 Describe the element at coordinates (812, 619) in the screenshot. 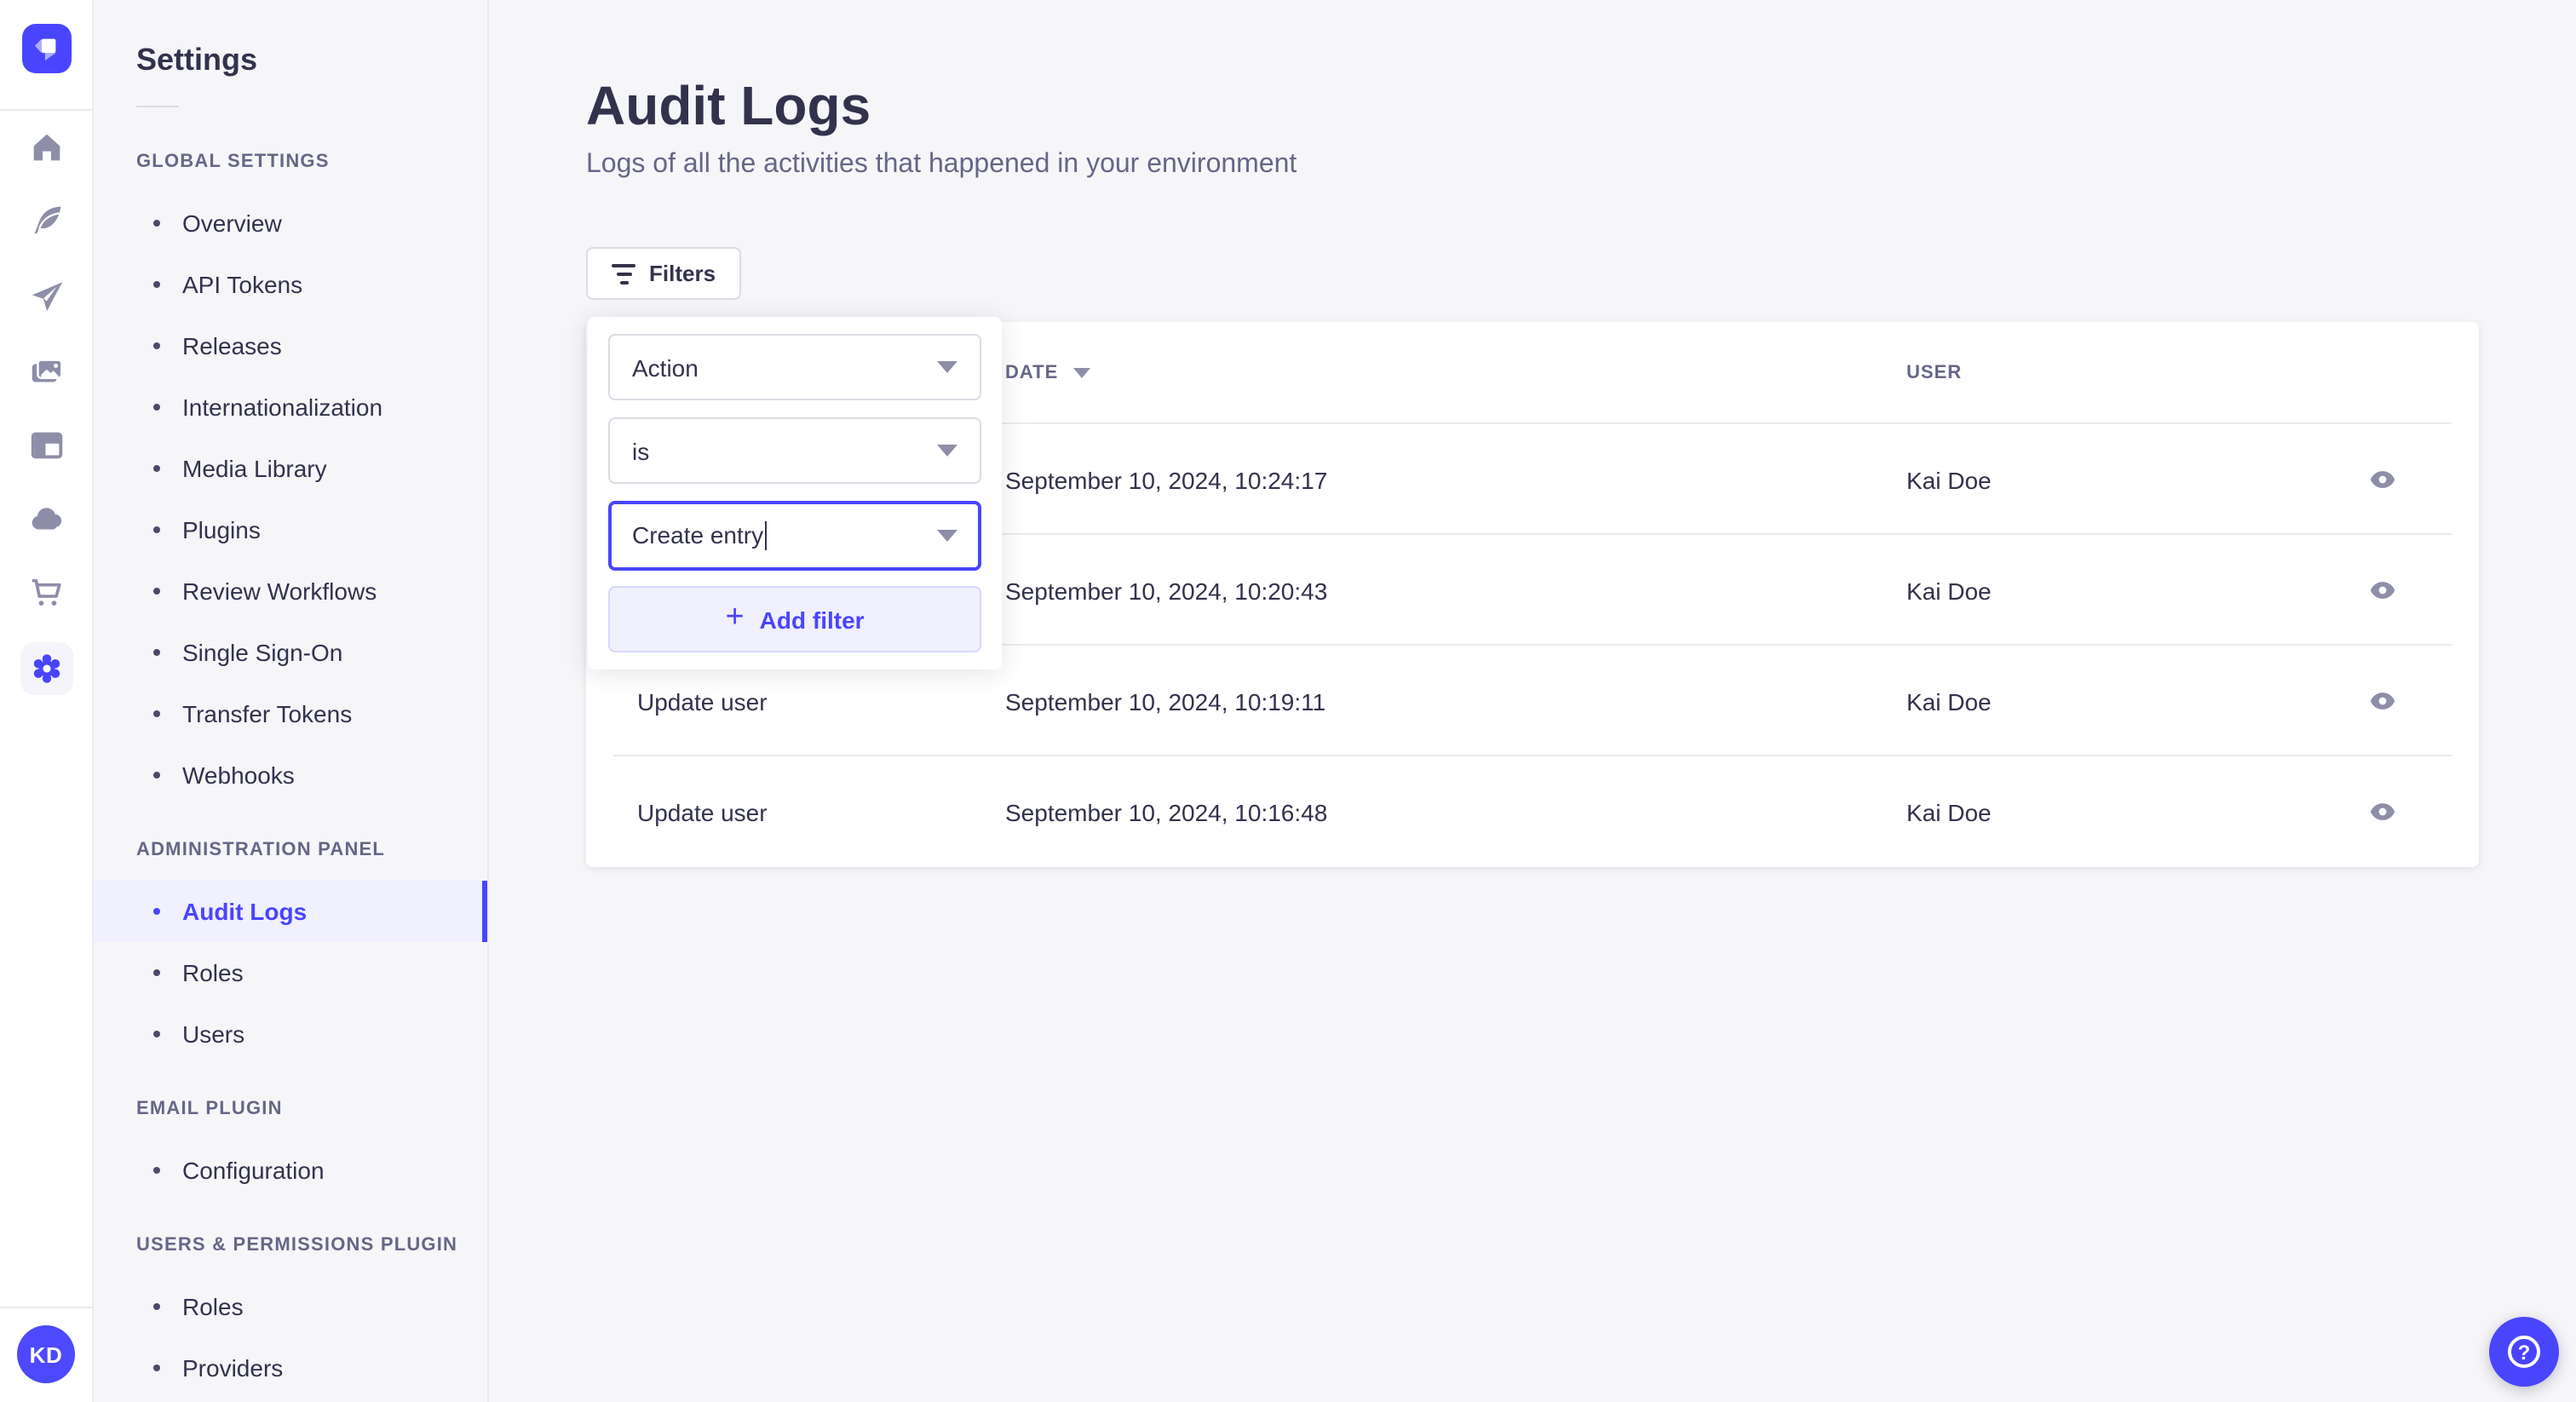

I see `add-filter-label: Add filter` at that location.